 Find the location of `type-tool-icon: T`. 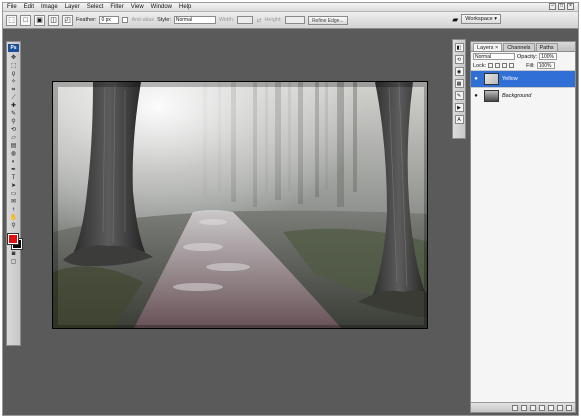

type-tool-icon: T is located at coordinates (13, 177).